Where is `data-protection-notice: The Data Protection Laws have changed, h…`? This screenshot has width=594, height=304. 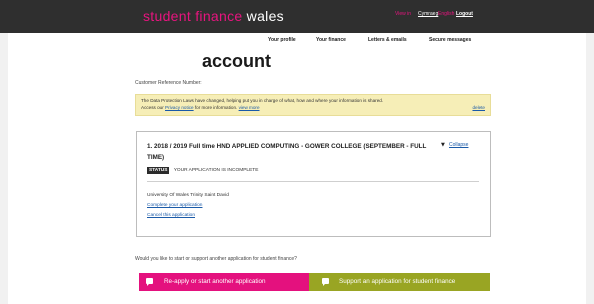 data-protection-notice: The Data Protection Laws have changed, h… is located at coordinates (313, 105).